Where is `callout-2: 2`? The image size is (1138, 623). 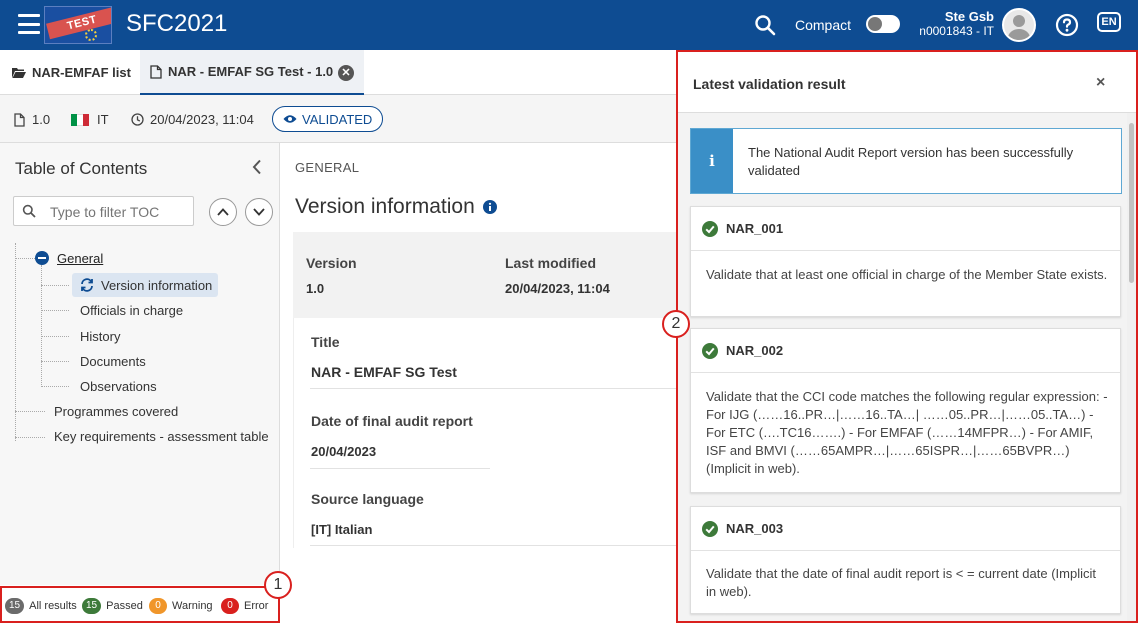
callout-2: 2 is located at coordinates (676, 324).